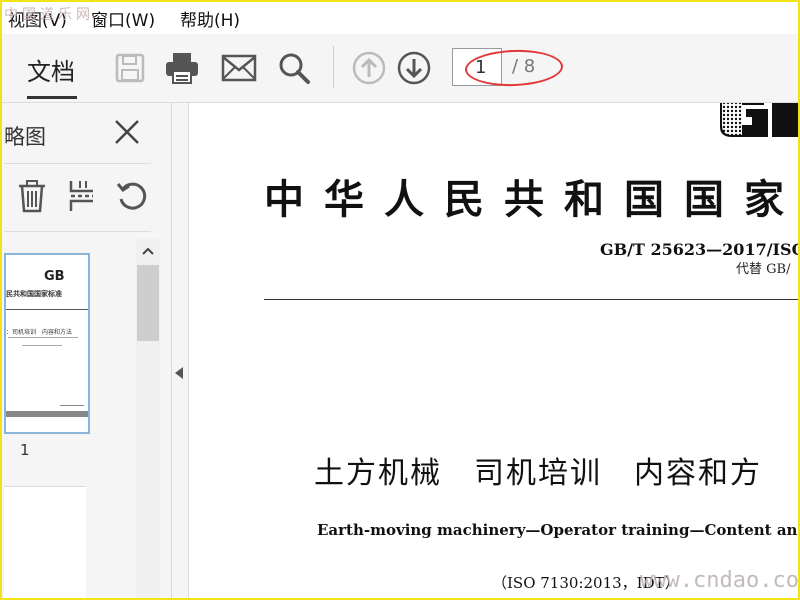 This screenshot has width=800, height=601. What do you see at coordinates (47, 414) in the screenshot?
I see `thumb-footer-bar` at bounding box center [47, 414].